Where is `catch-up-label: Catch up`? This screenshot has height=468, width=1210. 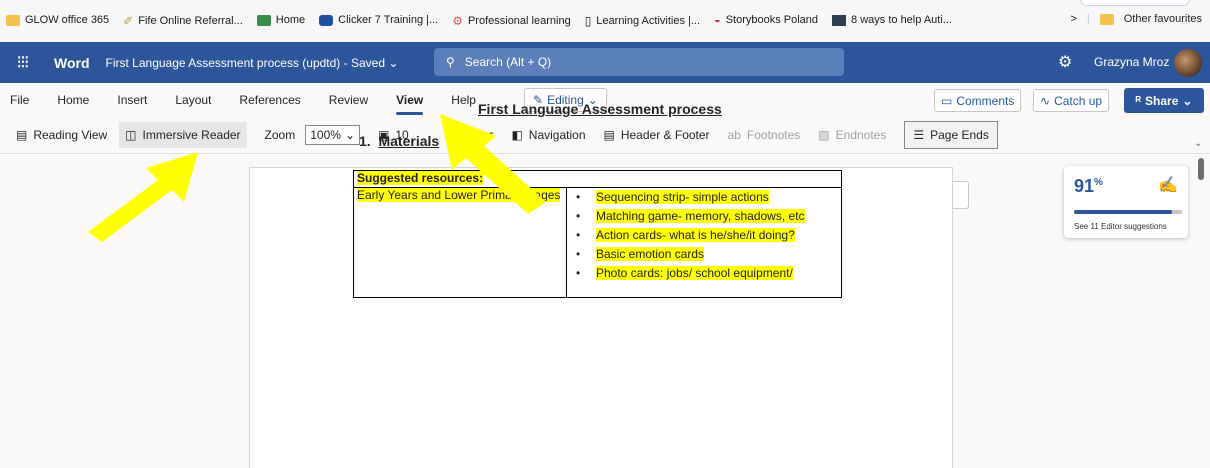 catch-up-label: Catch up is located at coordinates (1078, 100).